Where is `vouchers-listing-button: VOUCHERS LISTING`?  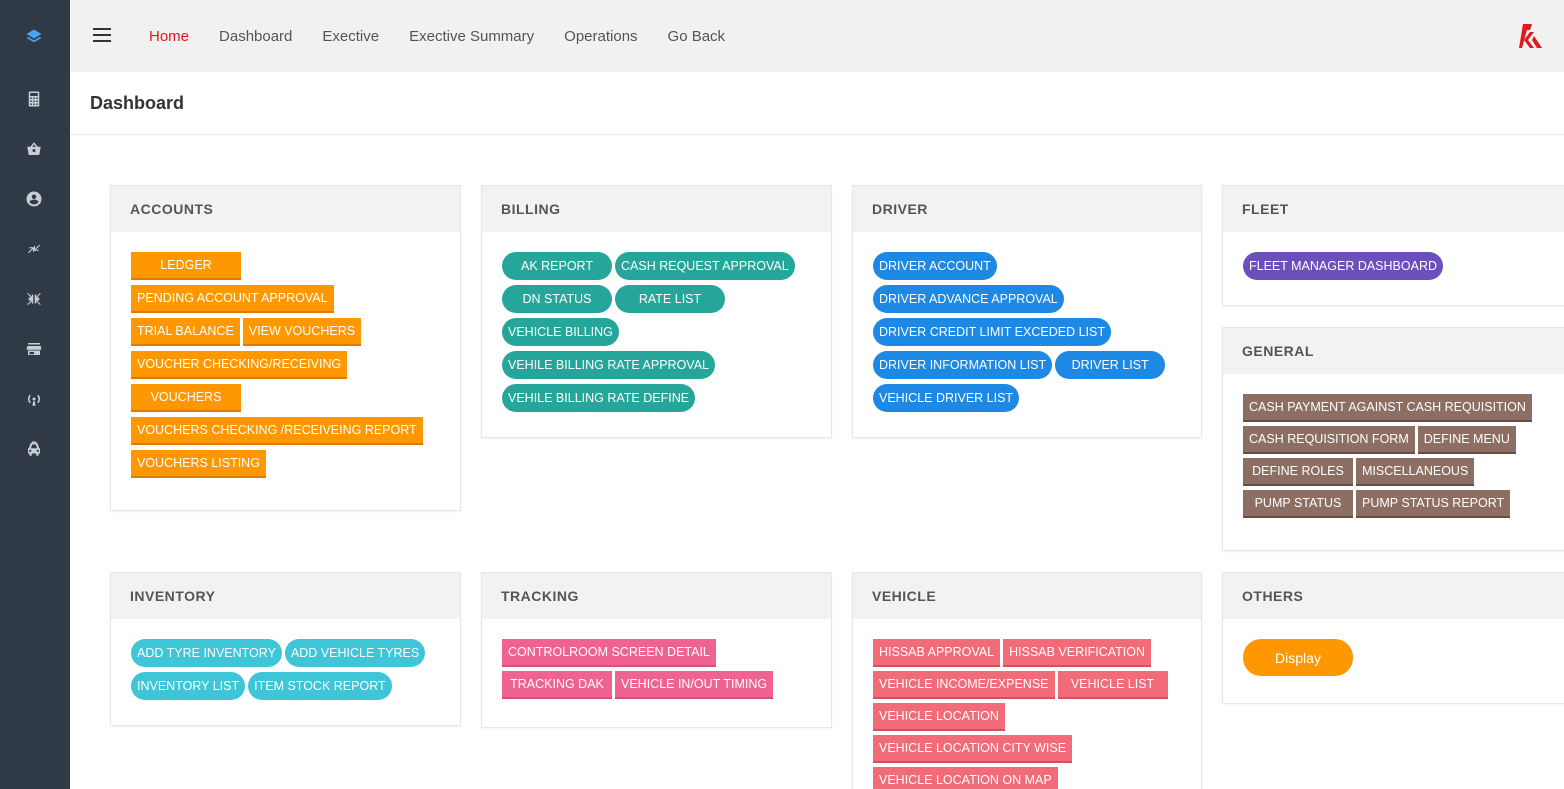
vouchers-listing-button: VOUCHERS LISTING is located at coordinates (198, 464).